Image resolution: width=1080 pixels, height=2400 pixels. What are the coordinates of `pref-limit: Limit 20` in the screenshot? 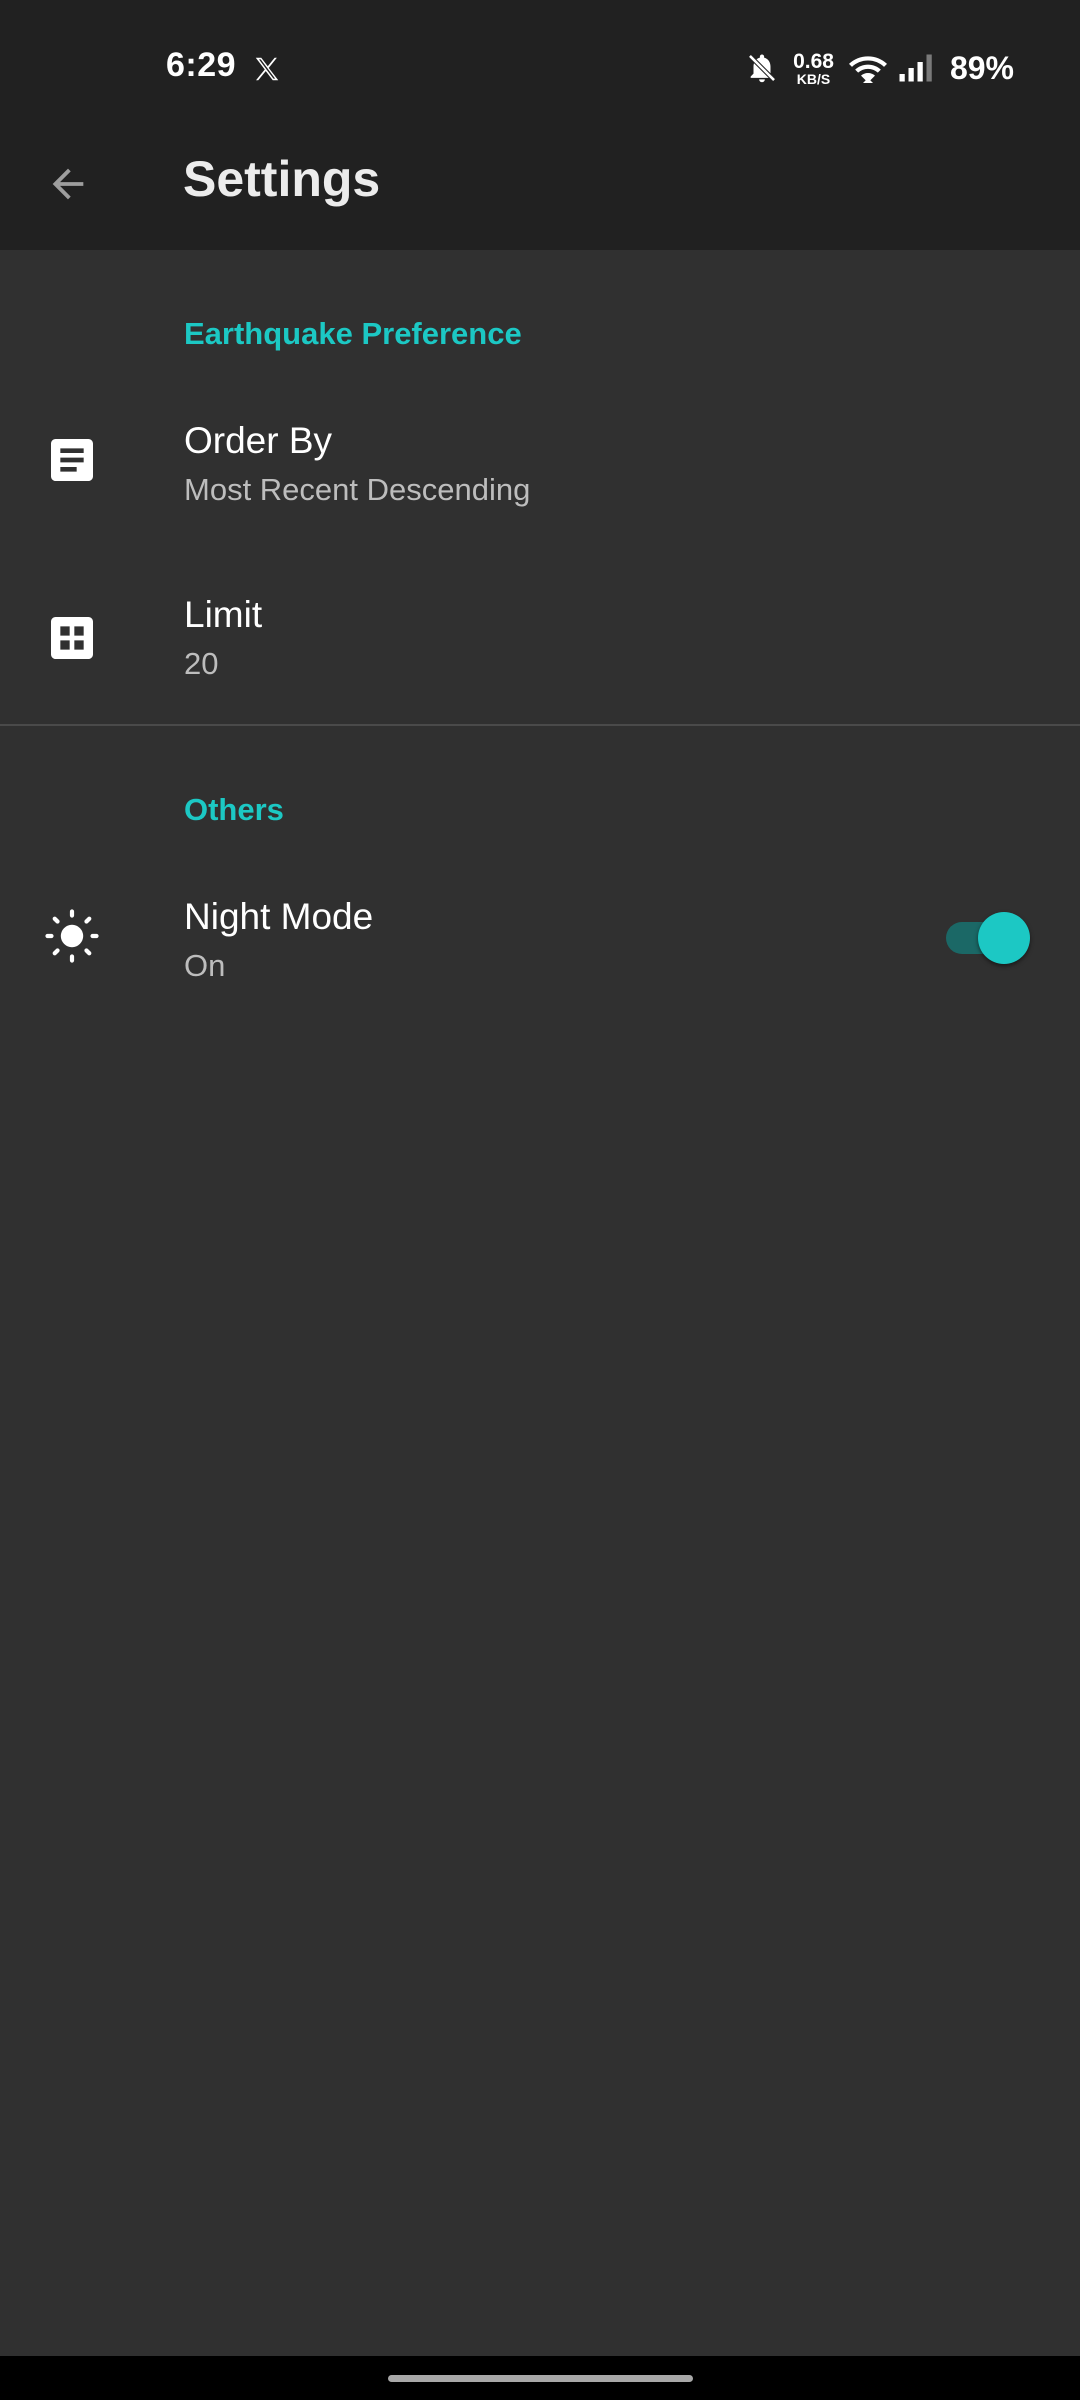 It's located at (540, 638).